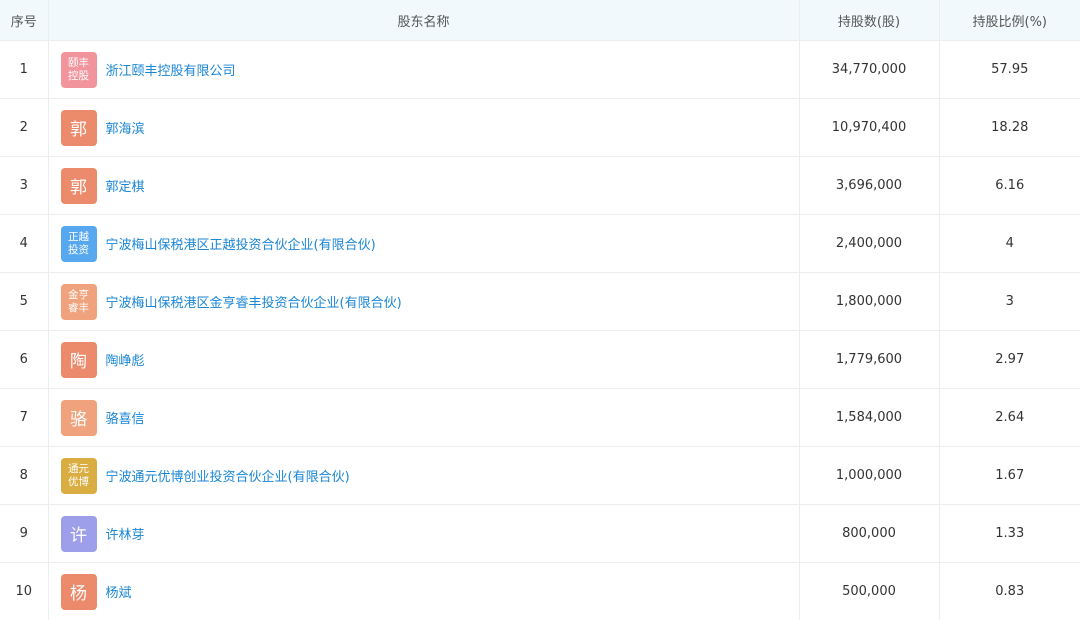 Image resolution: width=1080 pixels, height=620 pixels. I want to click on shares-cell: 1,800,000, so click(869, 302).